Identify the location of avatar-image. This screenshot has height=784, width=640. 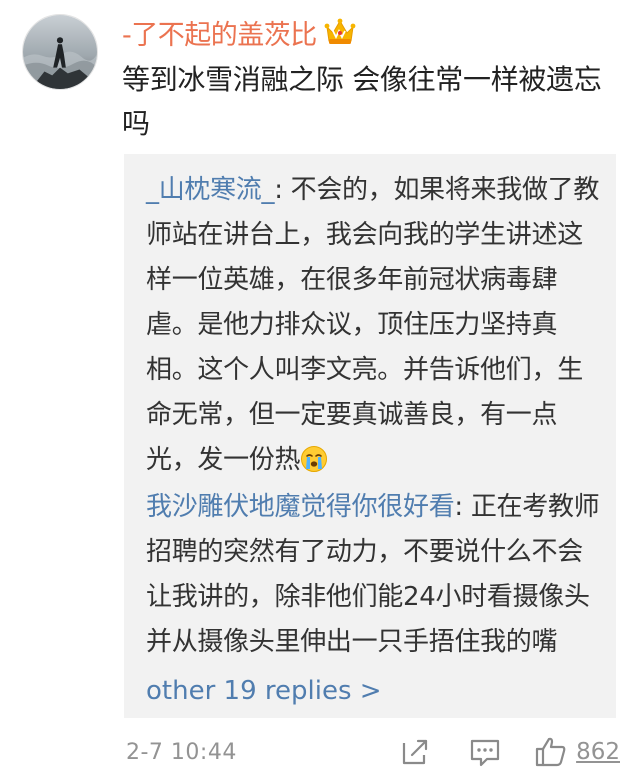
(60, 52).